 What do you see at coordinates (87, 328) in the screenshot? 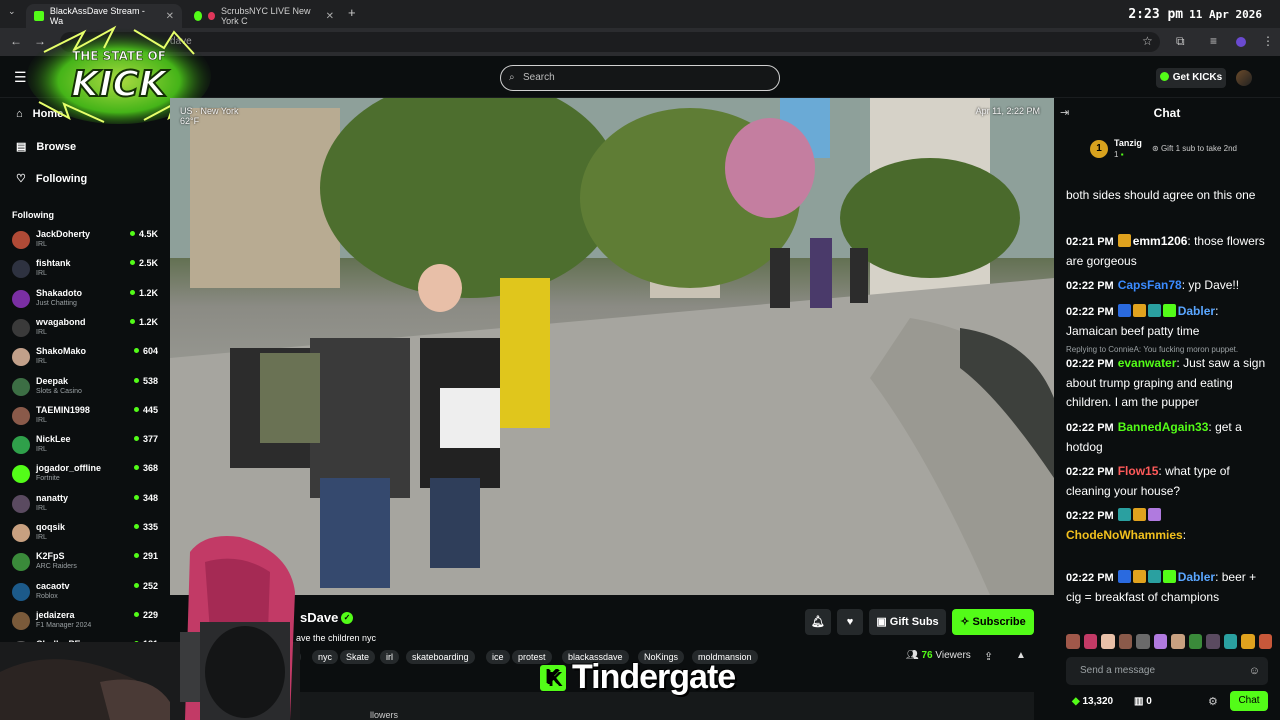
I see `following-channel: wvagabond IRL 1.2K` at bounding box center [87, 328].